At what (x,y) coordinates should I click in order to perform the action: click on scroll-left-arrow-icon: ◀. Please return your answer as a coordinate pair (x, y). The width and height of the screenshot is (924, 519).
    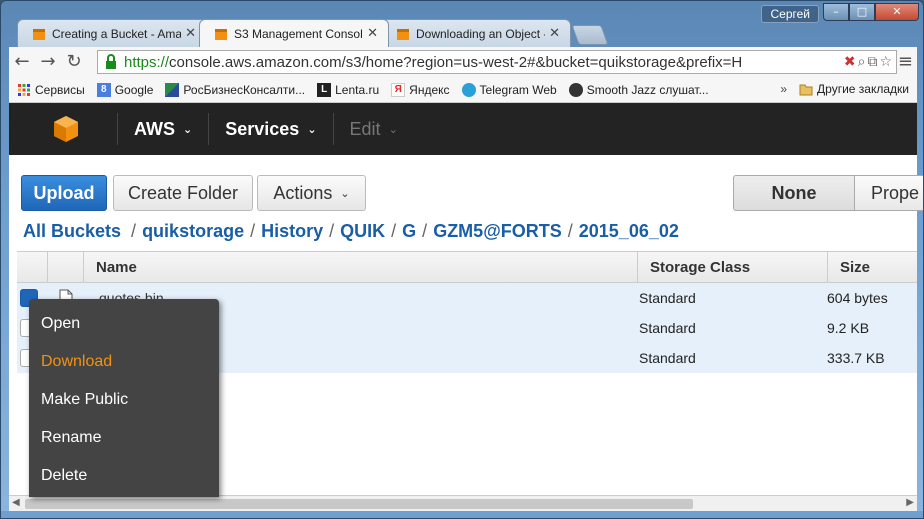
    Looking at the image, I should click on (16, 502).